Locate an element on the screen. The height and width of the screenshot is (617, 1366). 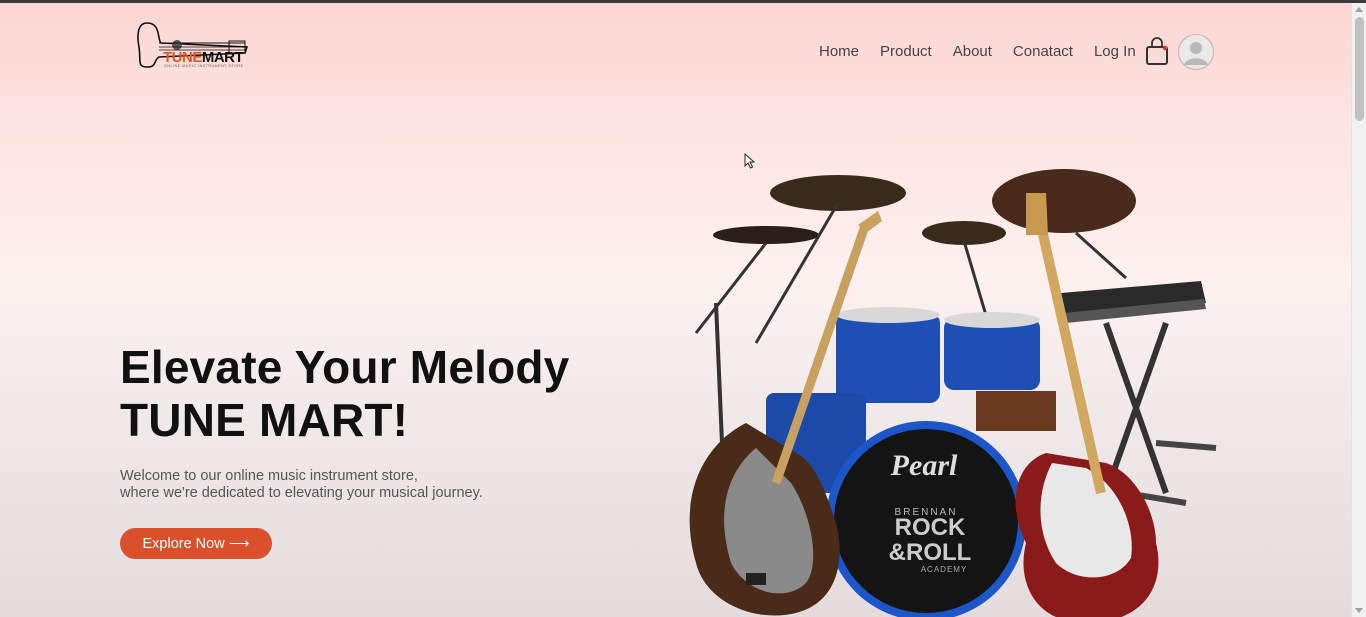
nav-contact: Conatact is located at coordinates (1043, 51).